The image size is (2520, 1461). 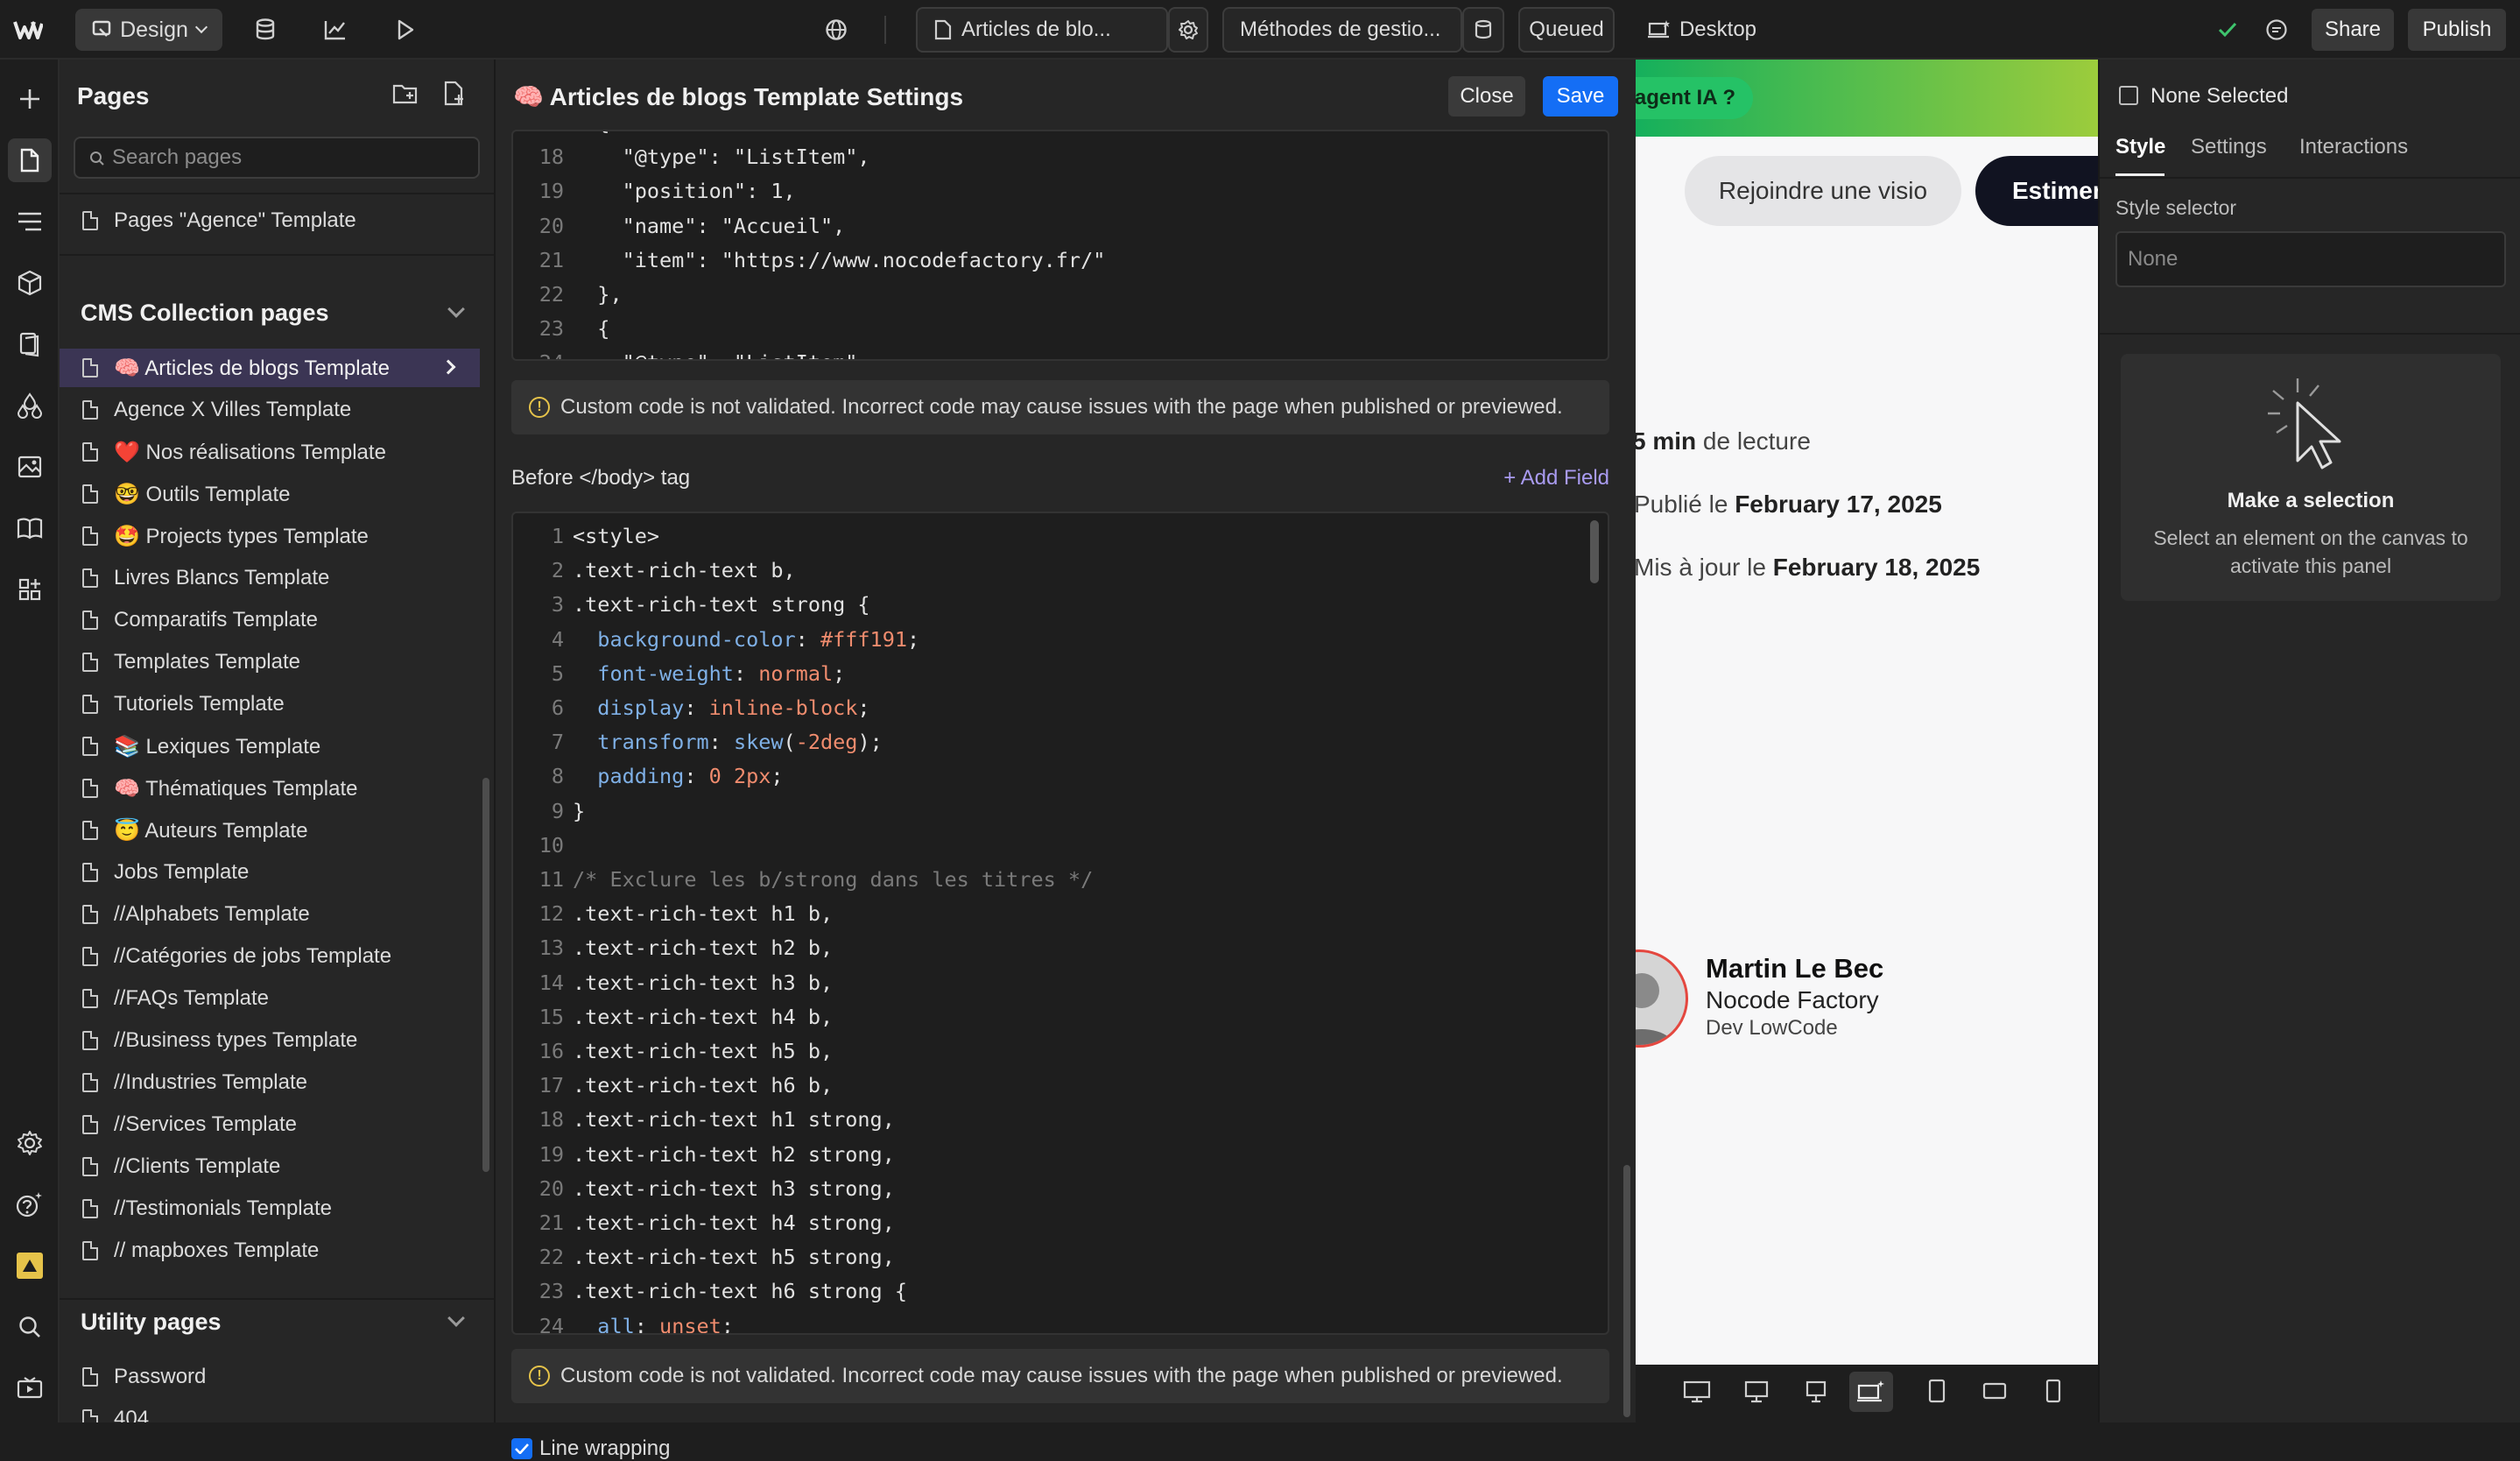 What do you see at coordinates (270, 620) in the screenshot?
I see `cms-page-item: Comparatifs Template` at bounding box center [270, 620].